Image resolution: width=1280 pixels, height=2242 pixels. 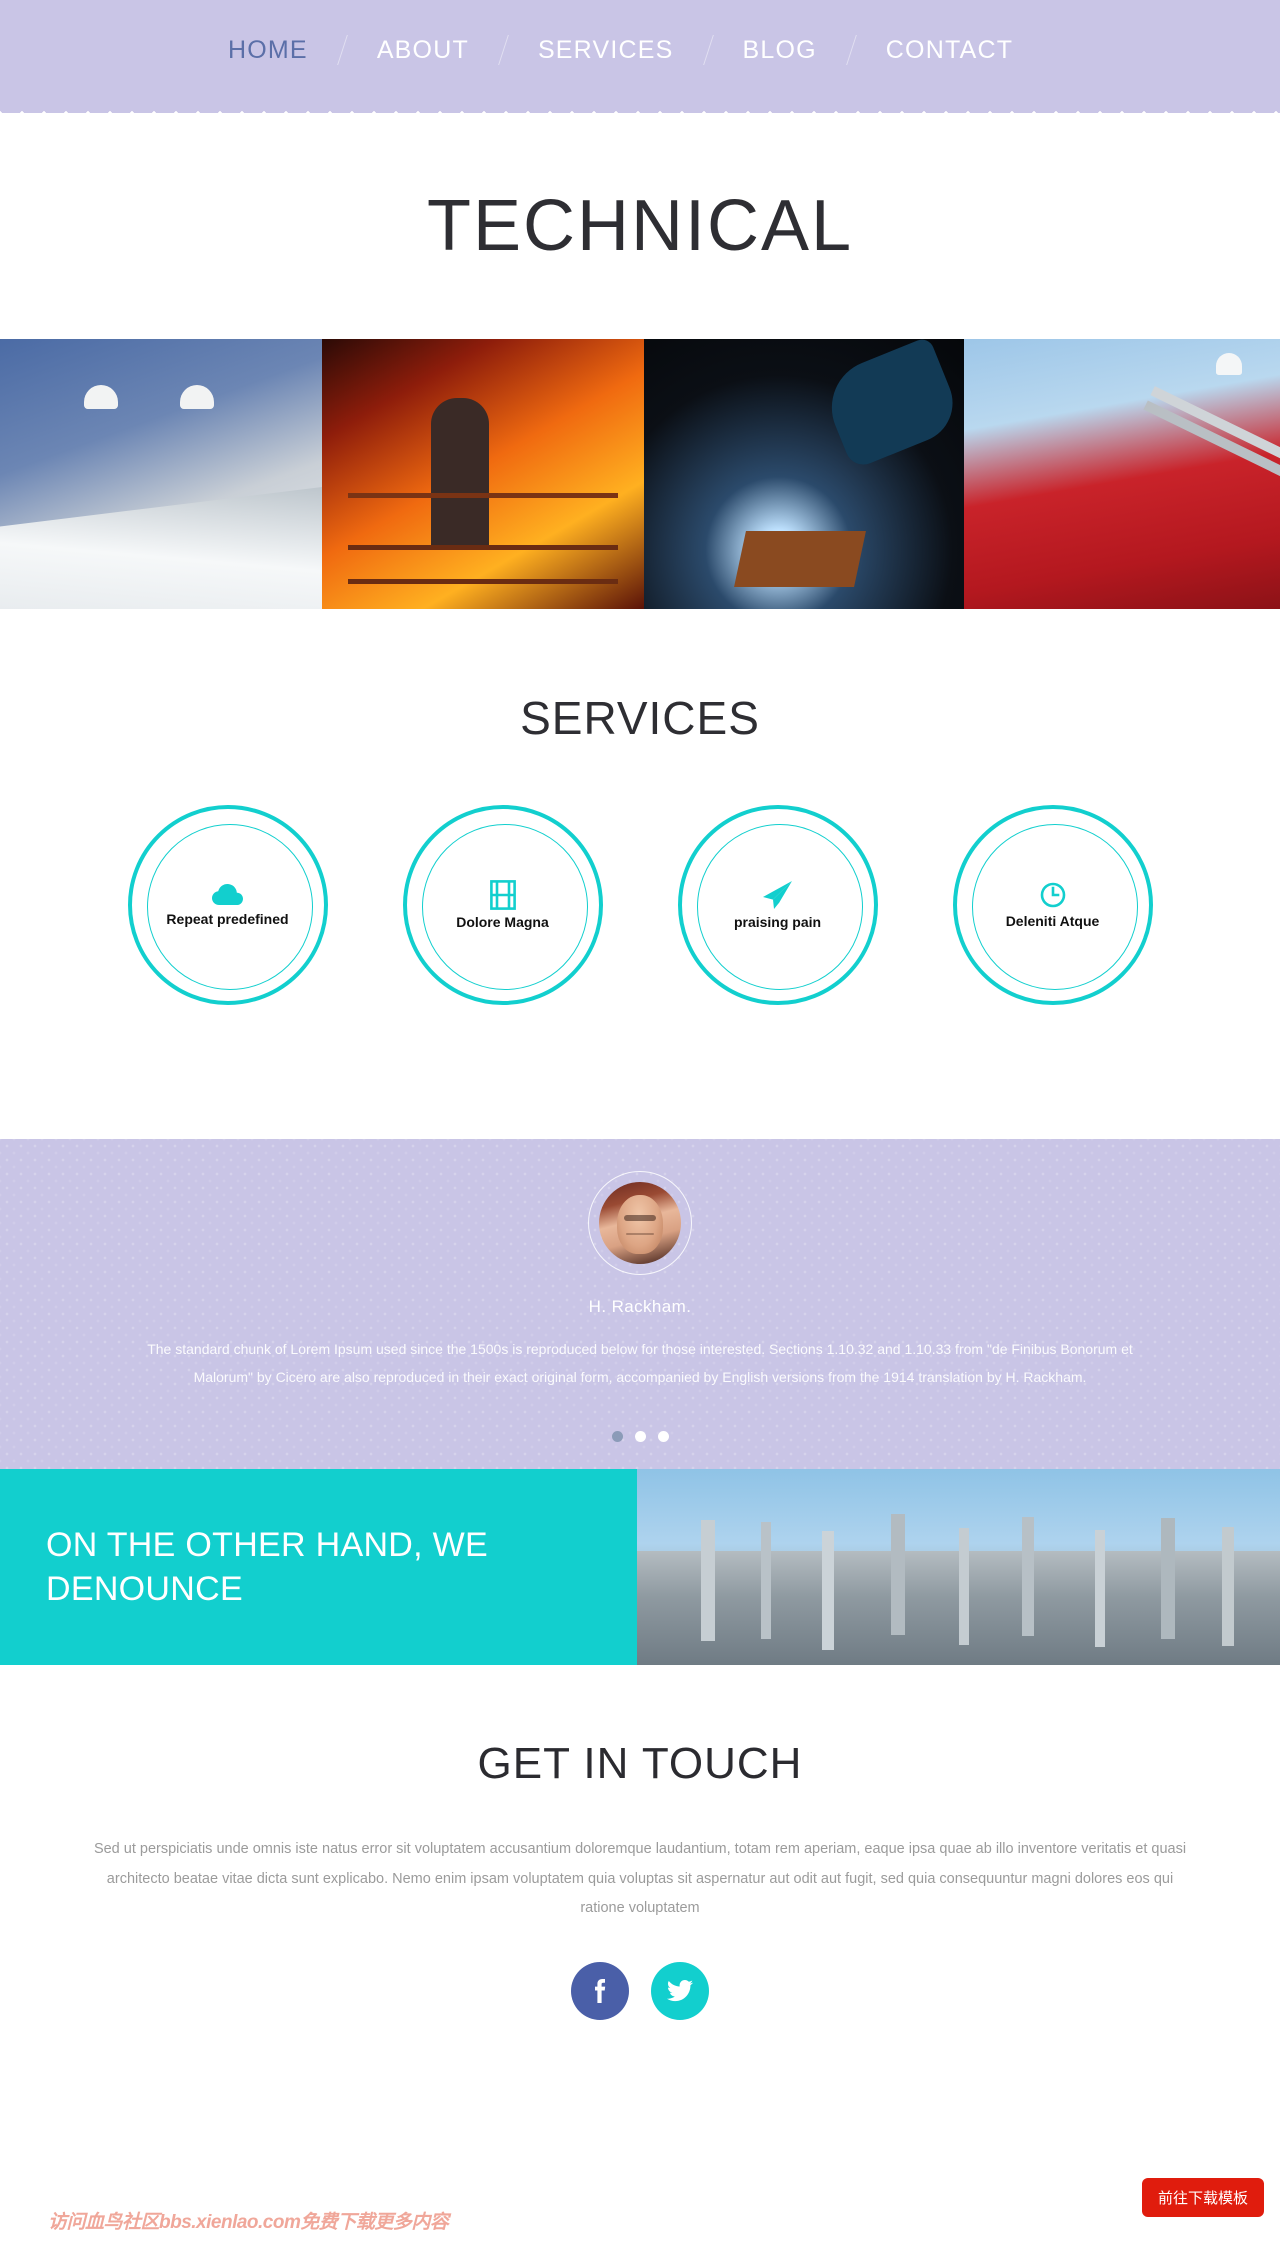 I want to click on twitter-icon, so click(x=680, y=1991).